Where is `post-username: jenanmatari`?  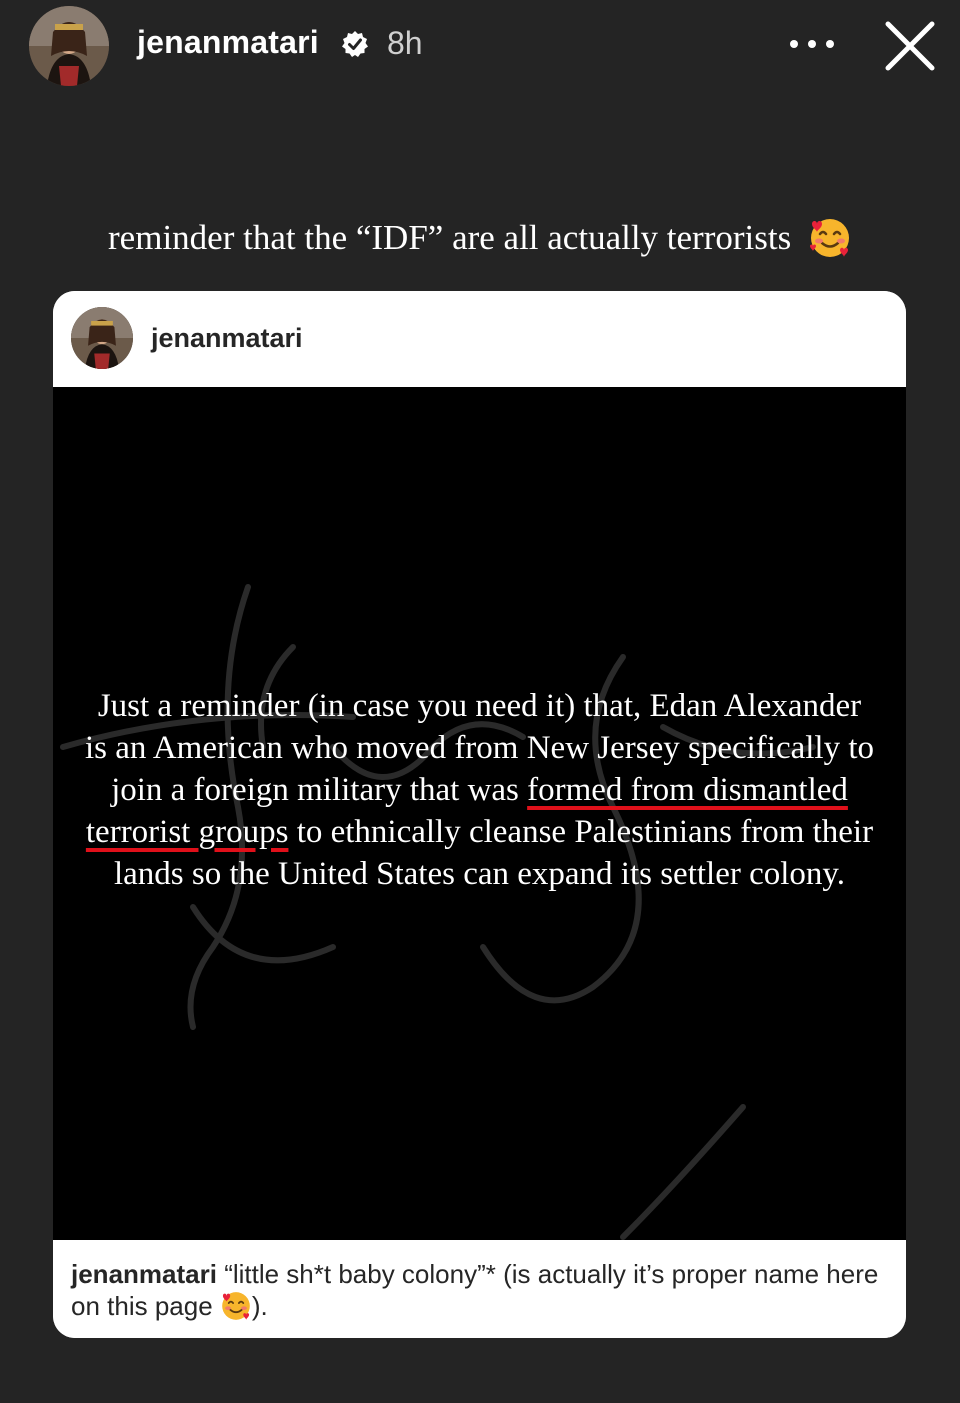 post-username: jenanmatari is located at coordinates (227, 338).